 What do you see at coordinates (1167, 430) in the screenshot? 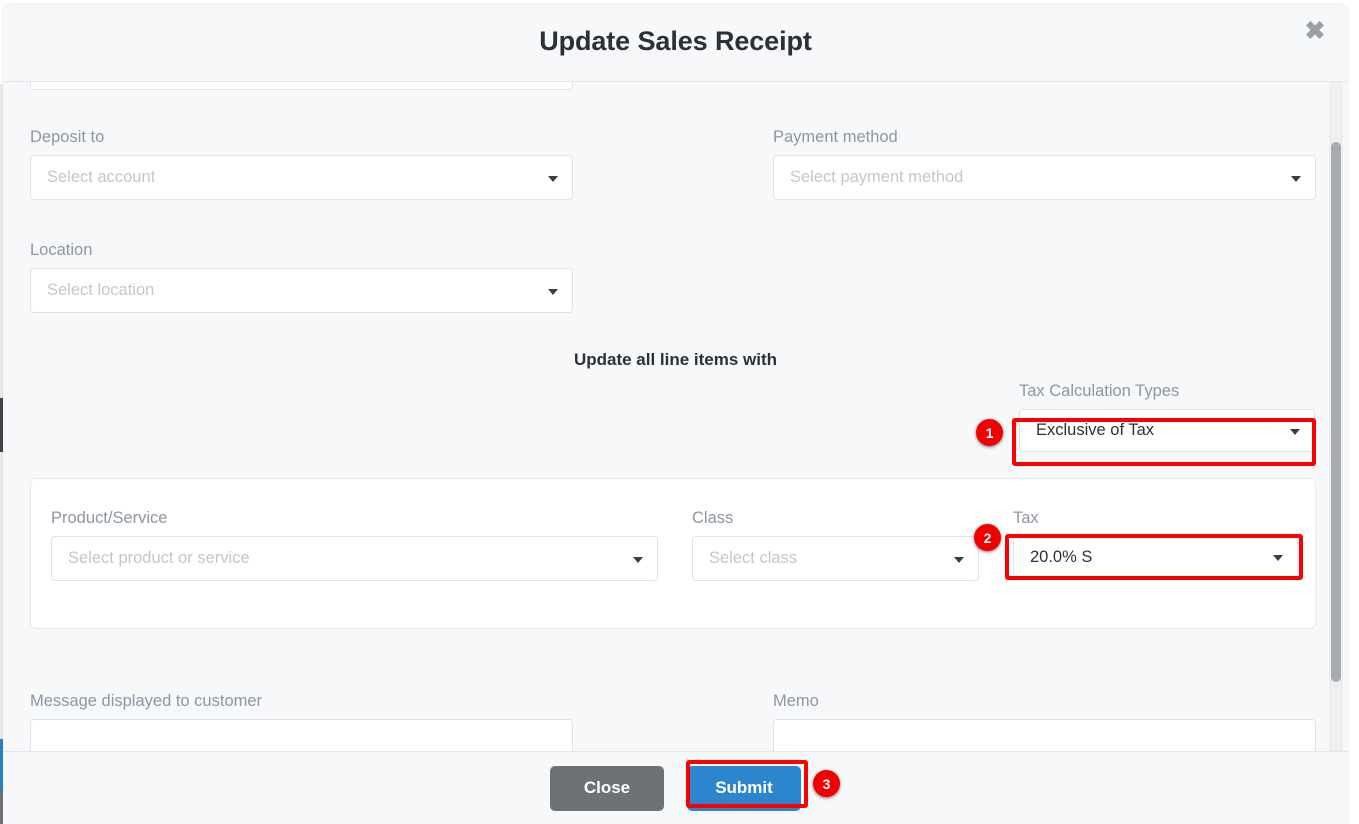
I see `tax-calculation-types-select: Exclusive of Tax` at bounding box center [1167, 430].